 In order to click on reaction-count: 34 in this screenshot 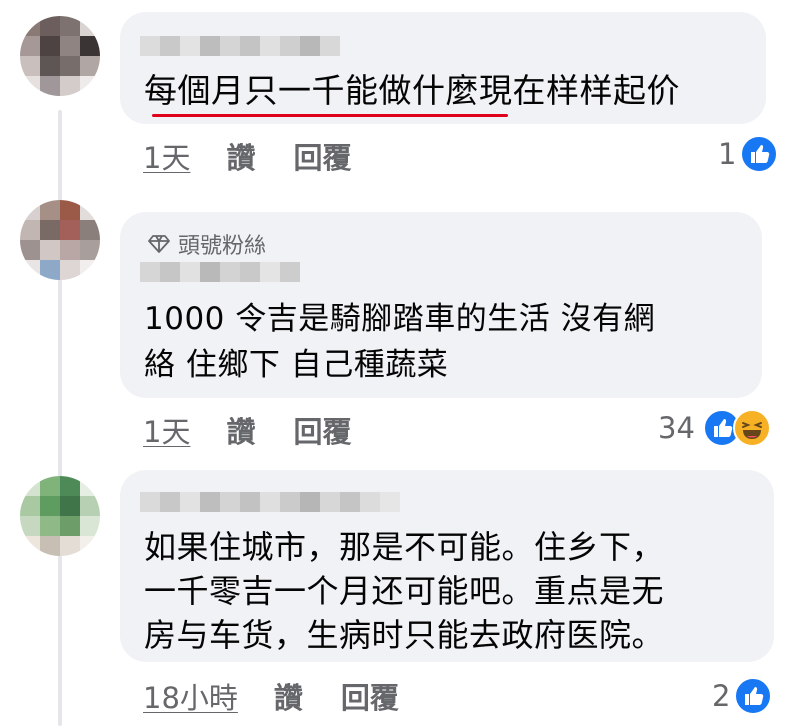, I will do `click(676, 428)`.